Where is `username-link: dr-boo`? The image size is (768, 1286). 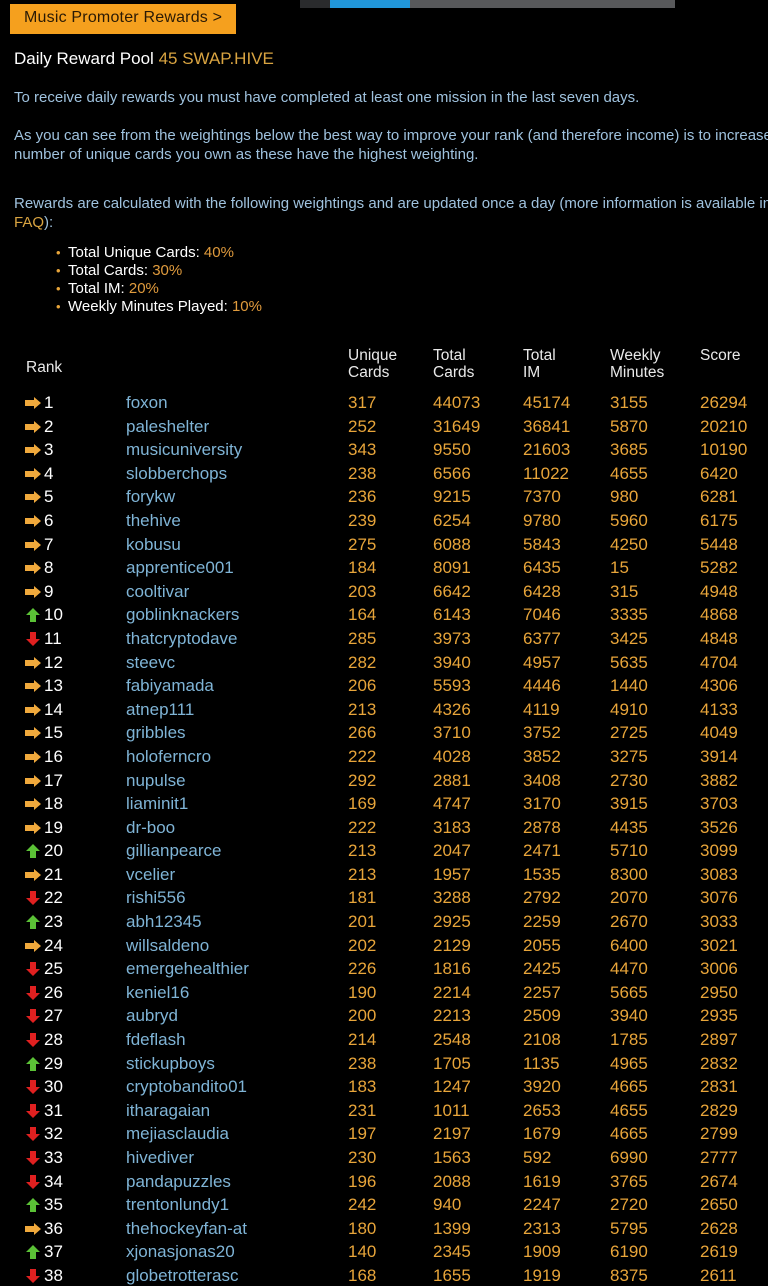
username-link: dr-boo is located at coordinates (150, 828).